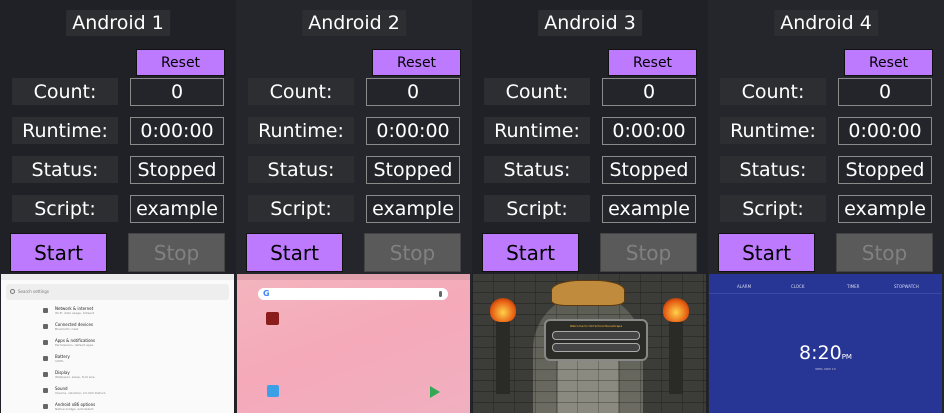  Describe the element at coordinates (45, 358) in the screenshot. I see `battery-icon` at that location.